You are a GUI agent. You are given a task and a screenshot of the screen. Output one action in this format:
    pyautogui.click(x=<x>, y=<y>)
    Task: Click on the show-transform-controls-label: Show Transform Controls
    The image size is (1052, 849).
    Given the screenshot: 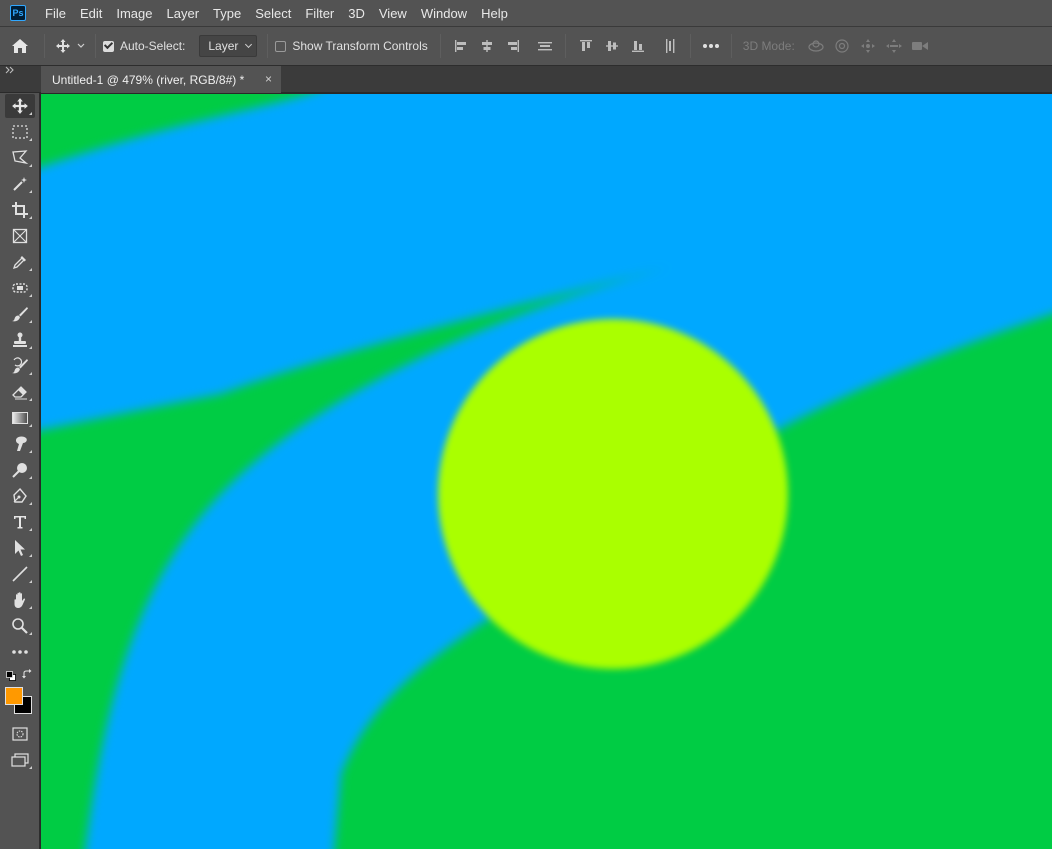 What is the action you would take?
    pyautogui.click(x=360, y=46)
    